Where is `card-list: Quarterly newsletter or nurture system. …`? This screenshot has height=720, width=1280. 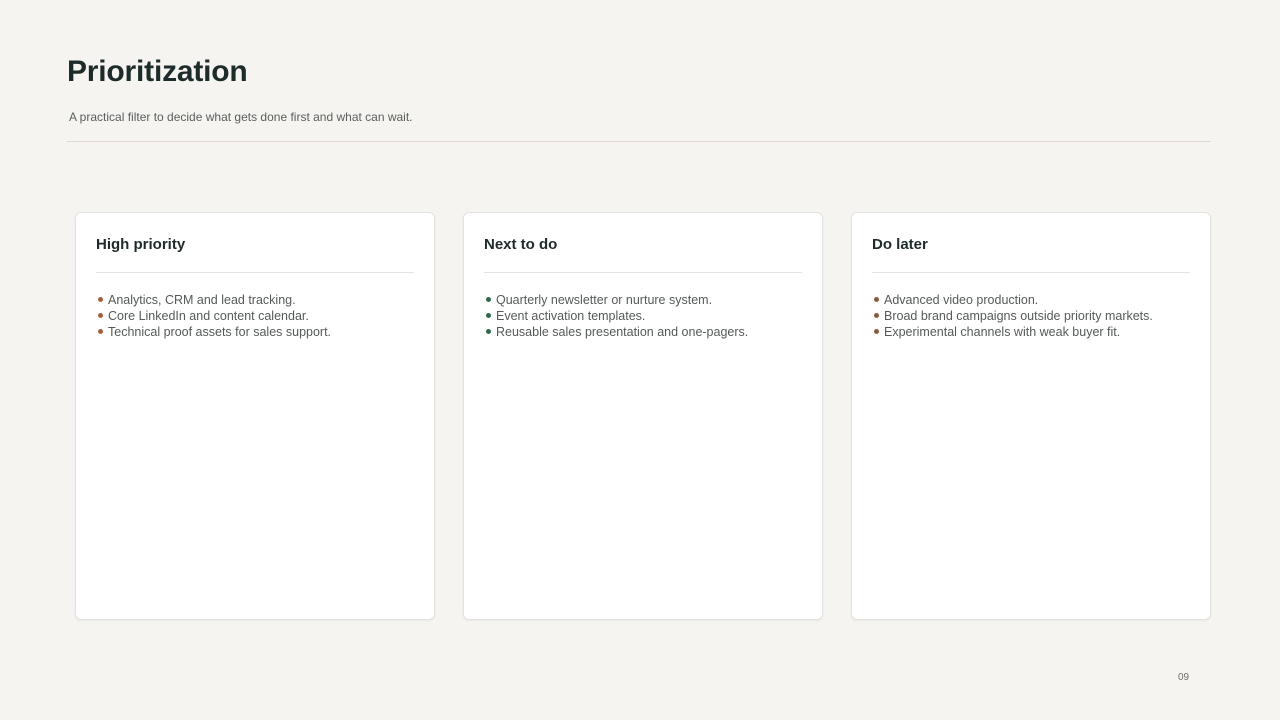 card-list: Quarterly newsletter or nurture system. … is located at coordinates (649, 316).